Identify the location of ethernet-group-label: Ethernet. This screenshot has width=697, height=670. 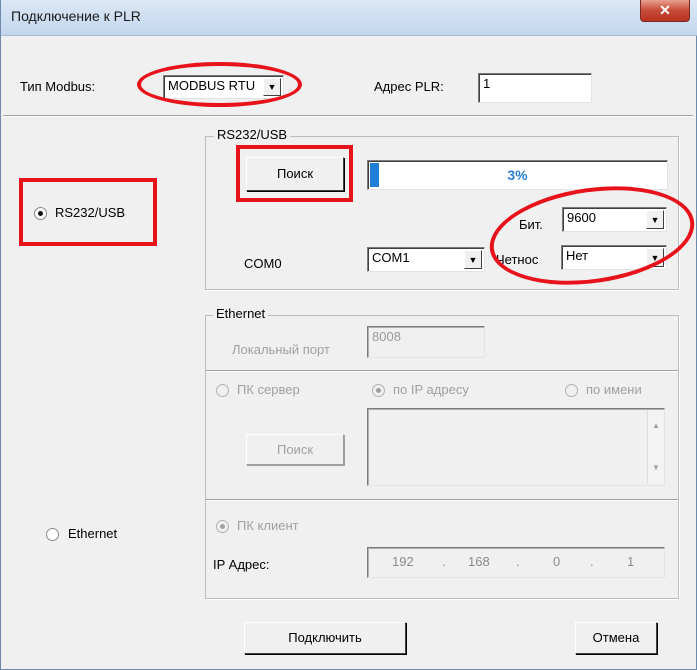
(241, 313).